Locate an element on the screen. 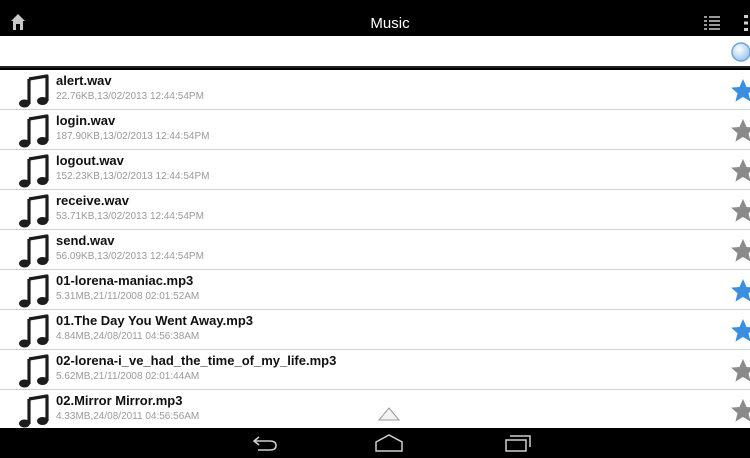  file-meta: 53.71KB,13/02/2013 12:44:54PM is located at coordinates (130, 216).